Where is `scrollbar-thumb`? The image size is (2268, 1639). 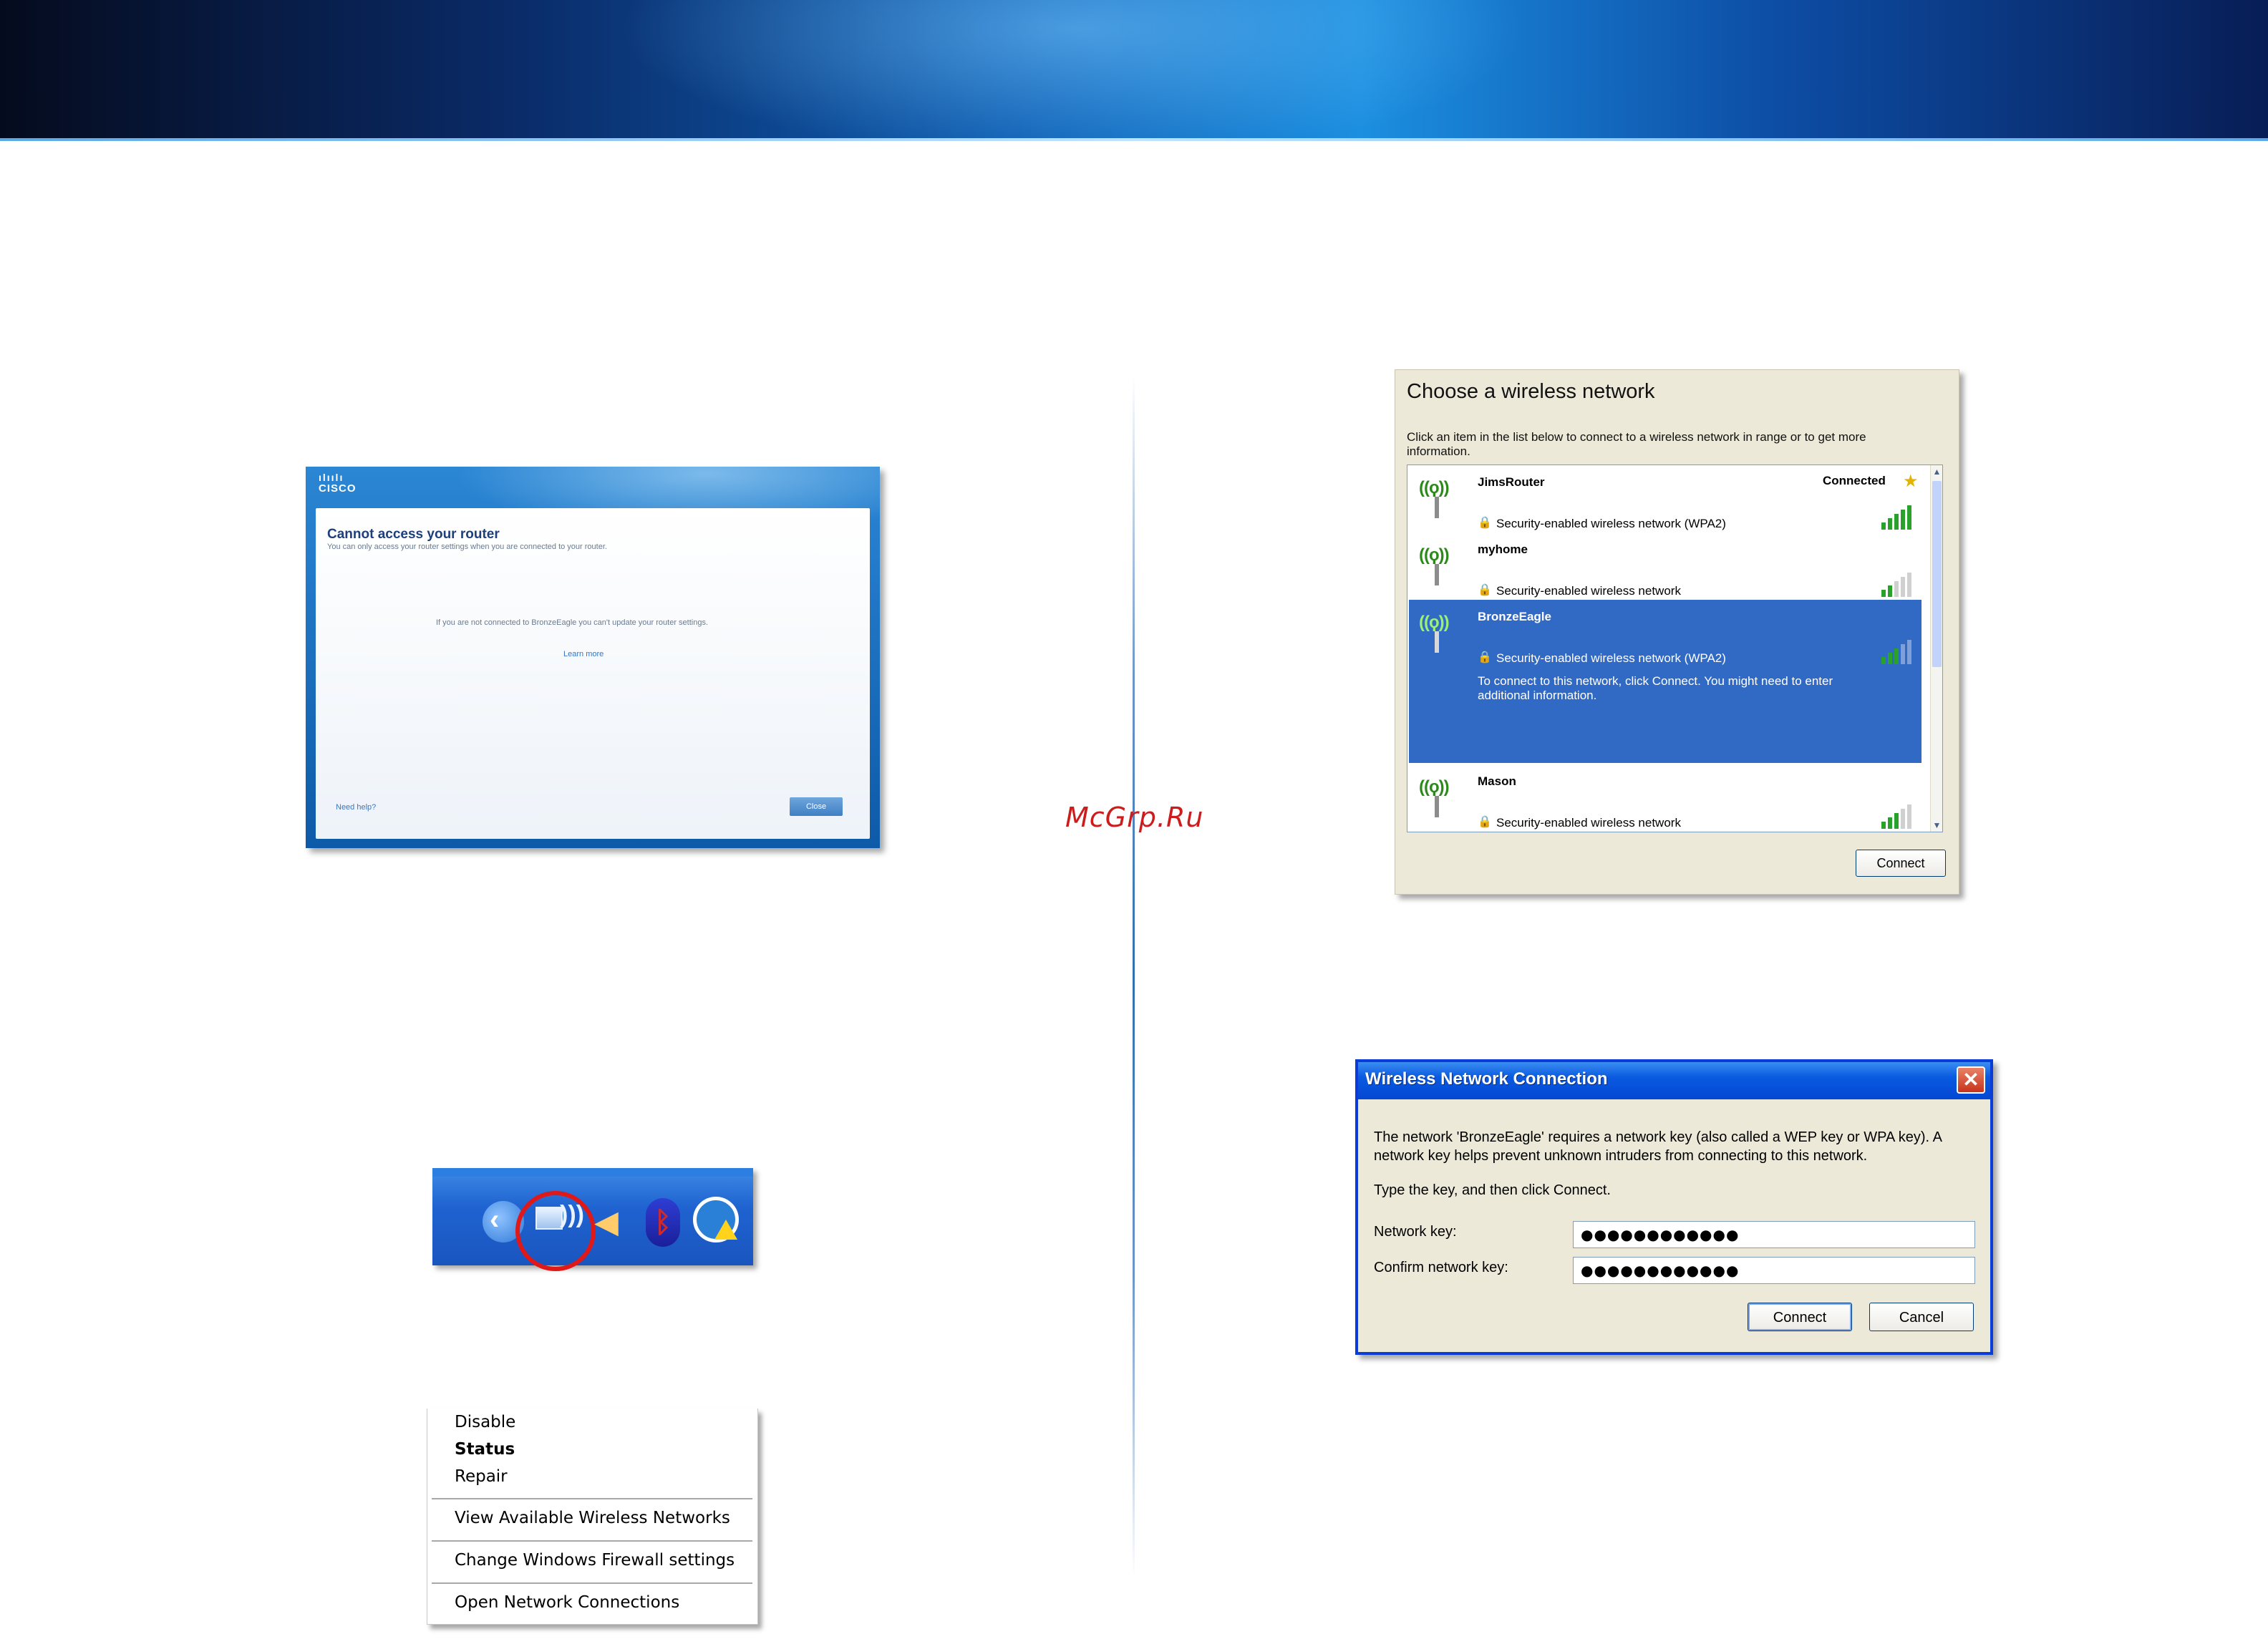
scrollbar-thumb is located at coordinates (1937, 574).